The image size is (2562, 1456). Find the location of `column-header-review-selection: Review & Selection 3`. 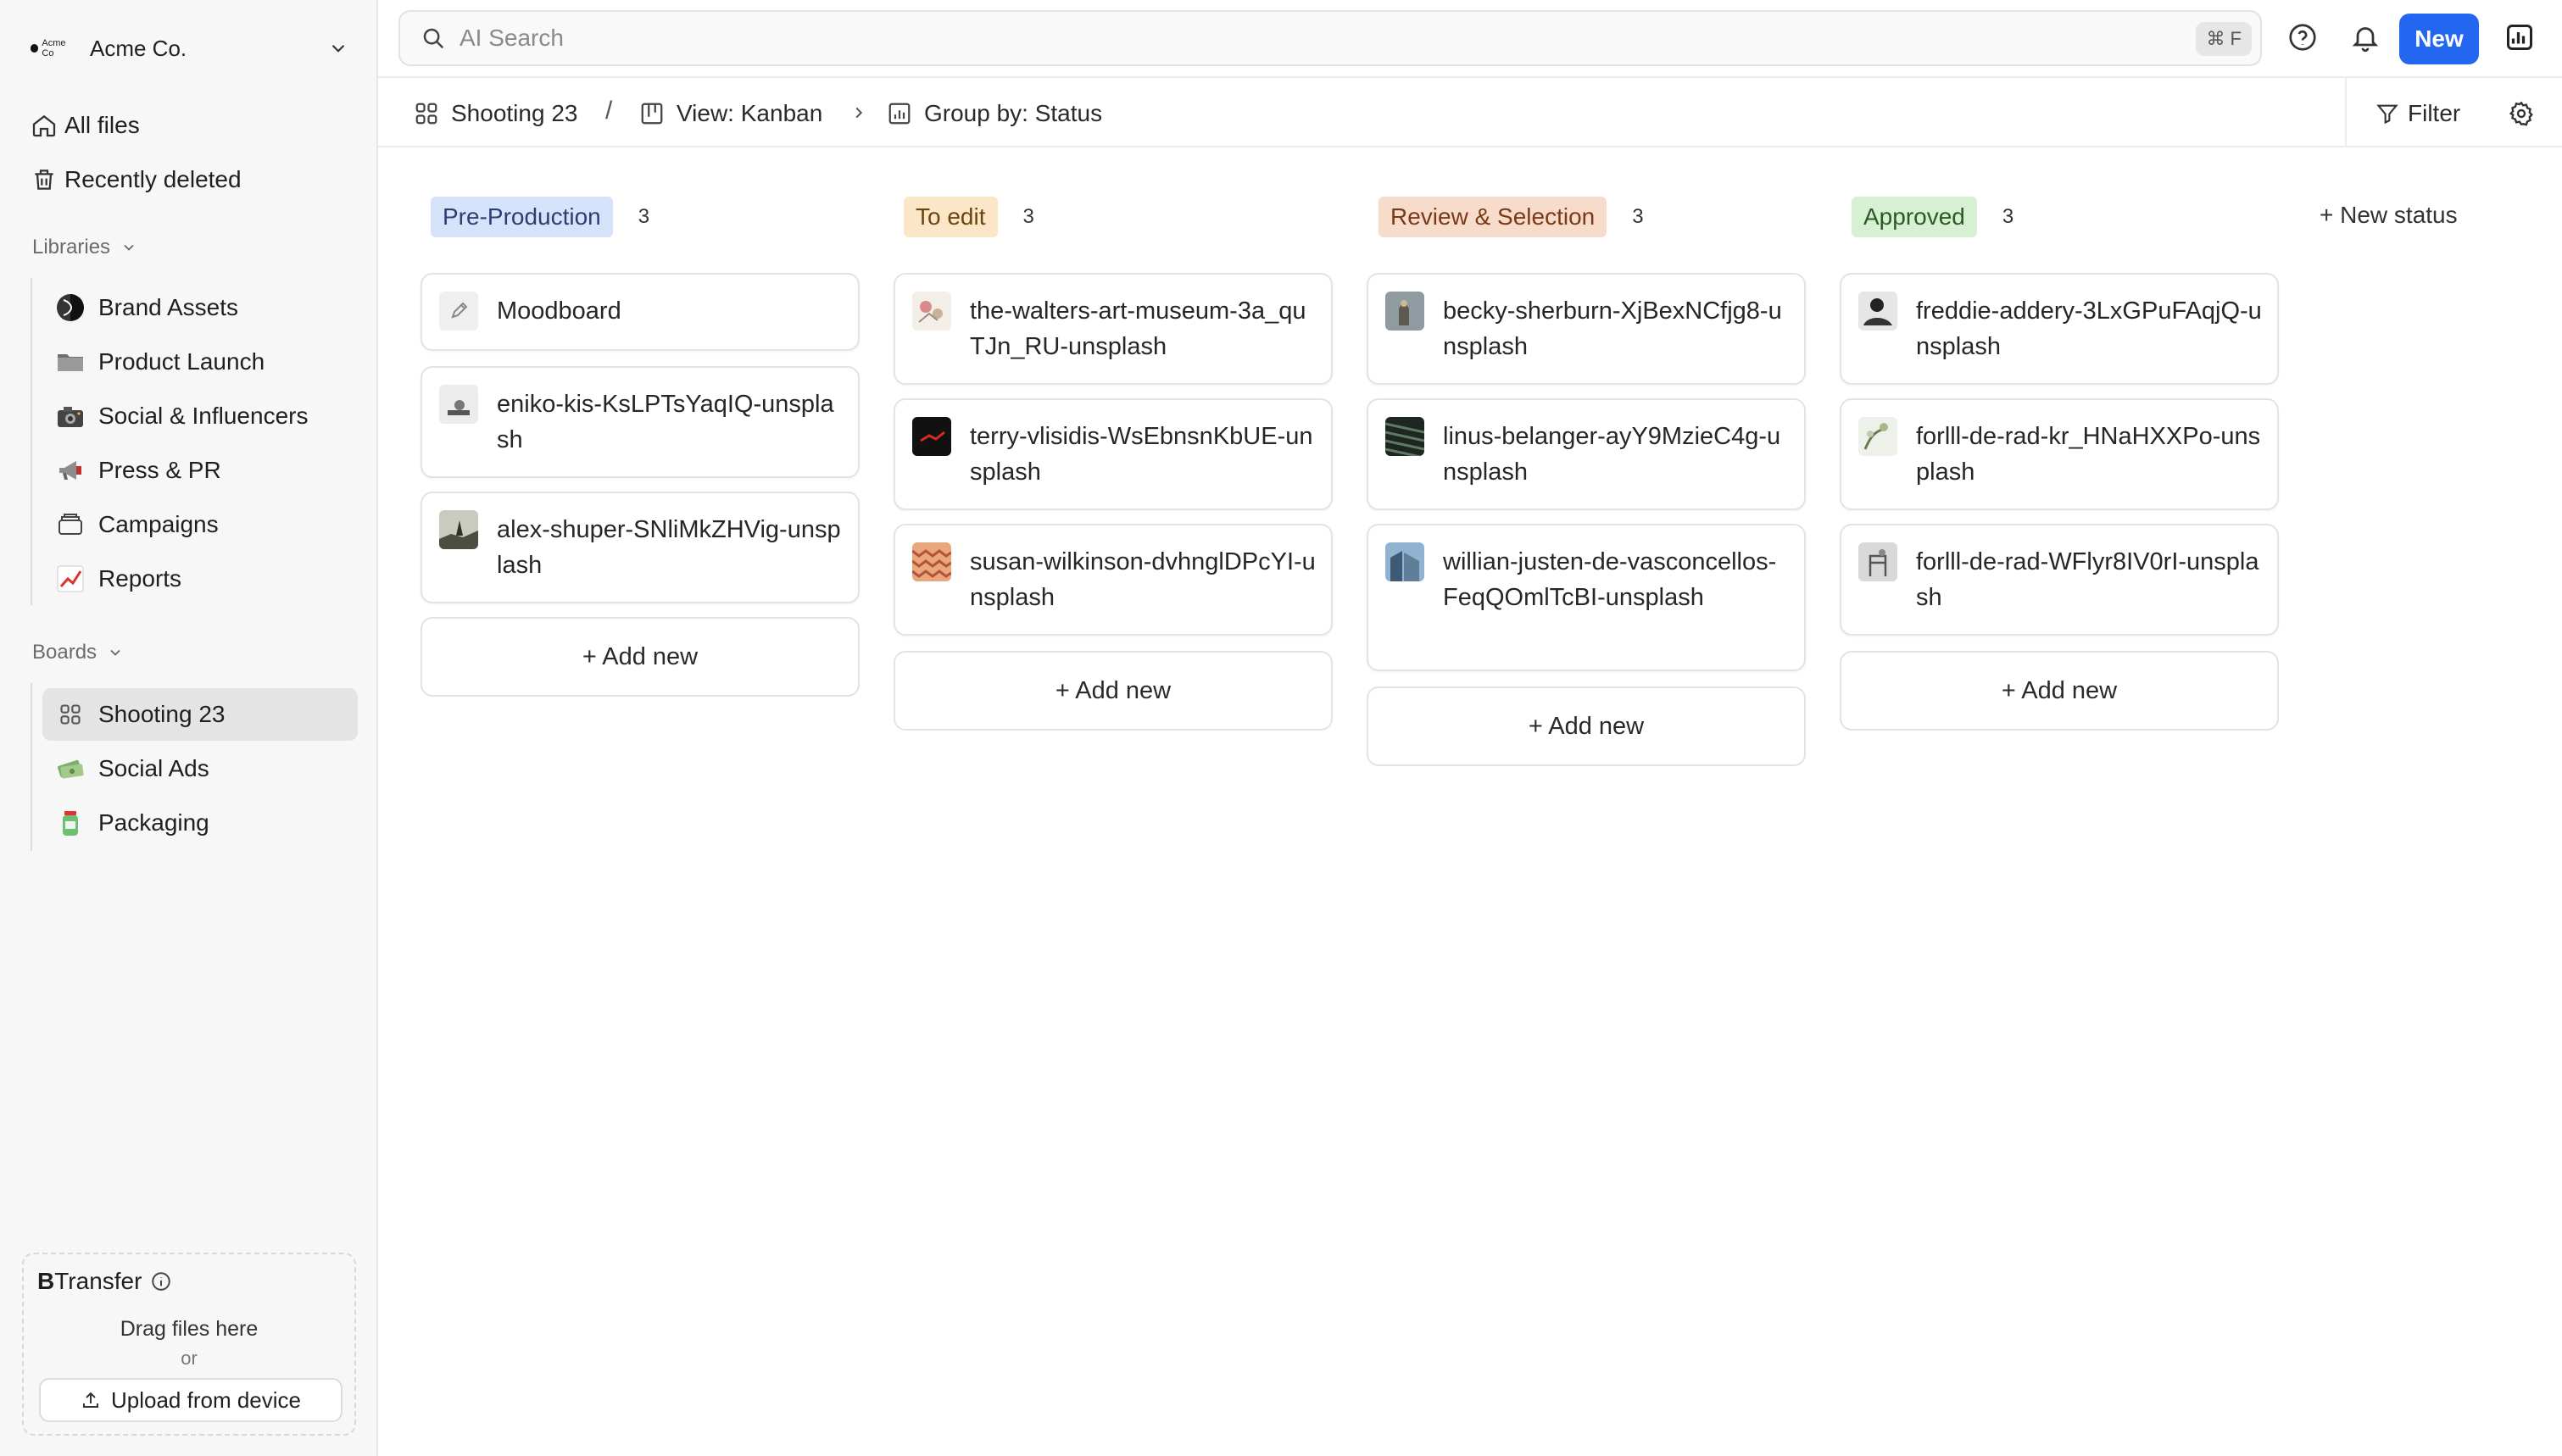

column-header-review-selection: Review & Selection 3 is located at coordinates (1511, 217).